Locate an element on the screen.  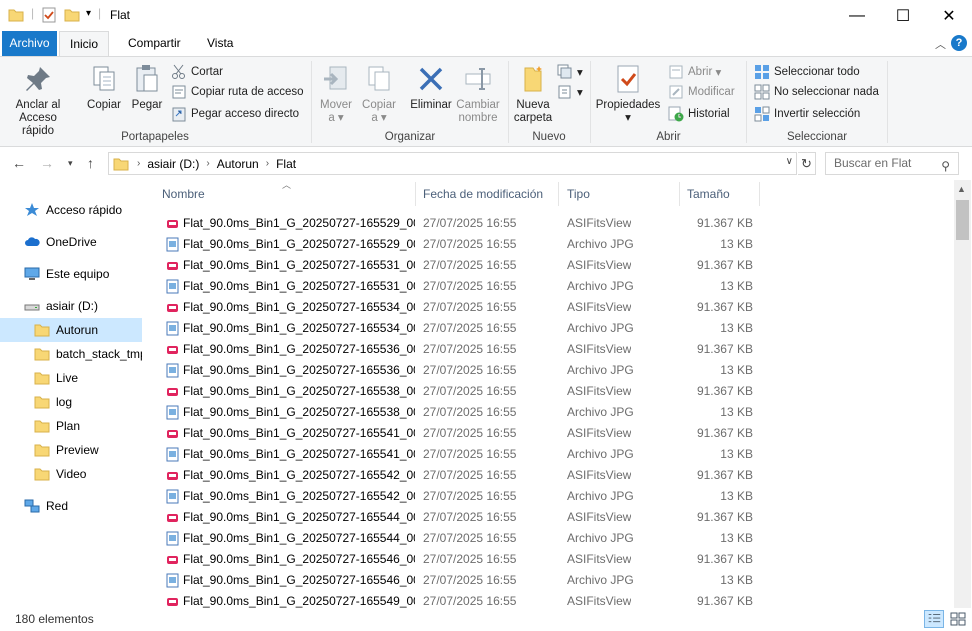
nav-item-este-equipo: Este equipo is located at coordinates (71, 274).